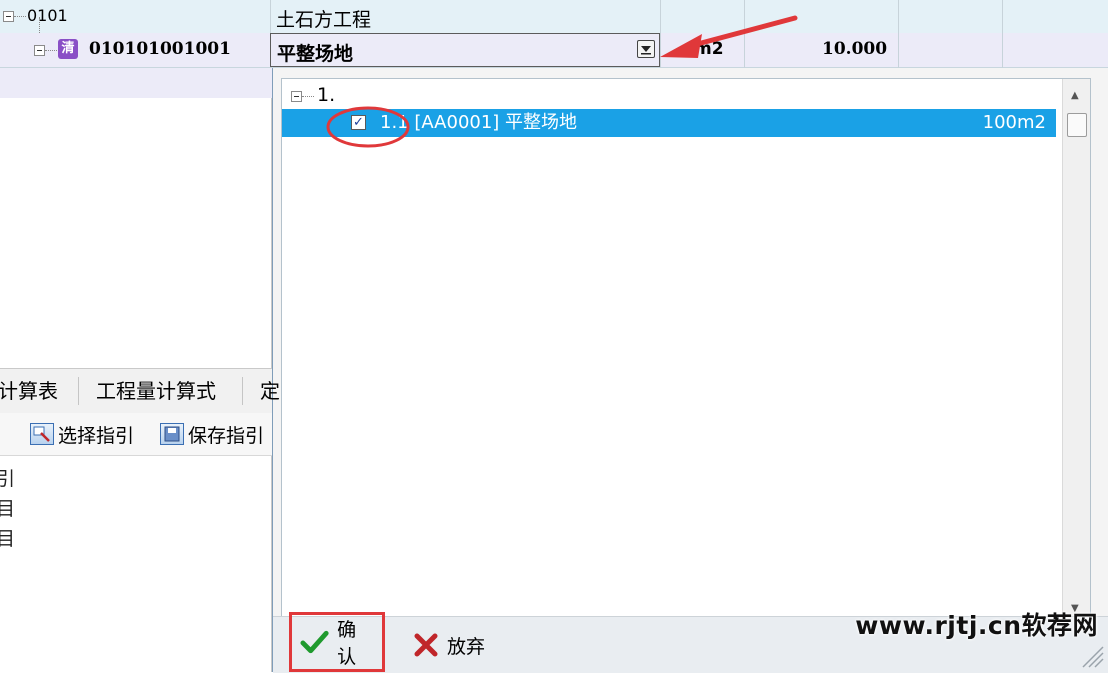 This screenshot has height=673, width=1108. Describe the element at coordinates (296, 96) in the screenshot. I see `group-collapse-icon` at that location.